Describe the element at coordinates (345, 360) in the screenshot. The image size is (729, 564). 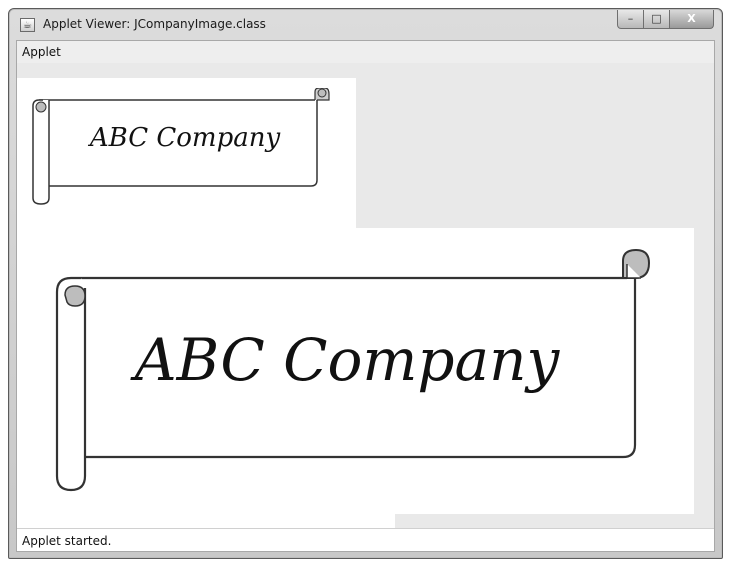
I see `large-scroll-company-text: ABC Company` at that location.